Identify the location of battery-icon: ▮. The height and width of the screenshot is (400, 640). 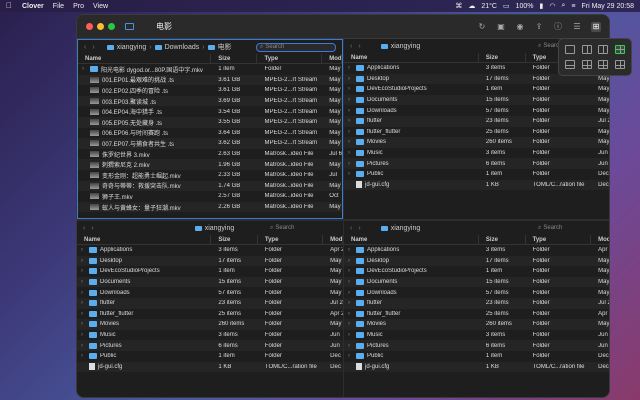
(541, 6).